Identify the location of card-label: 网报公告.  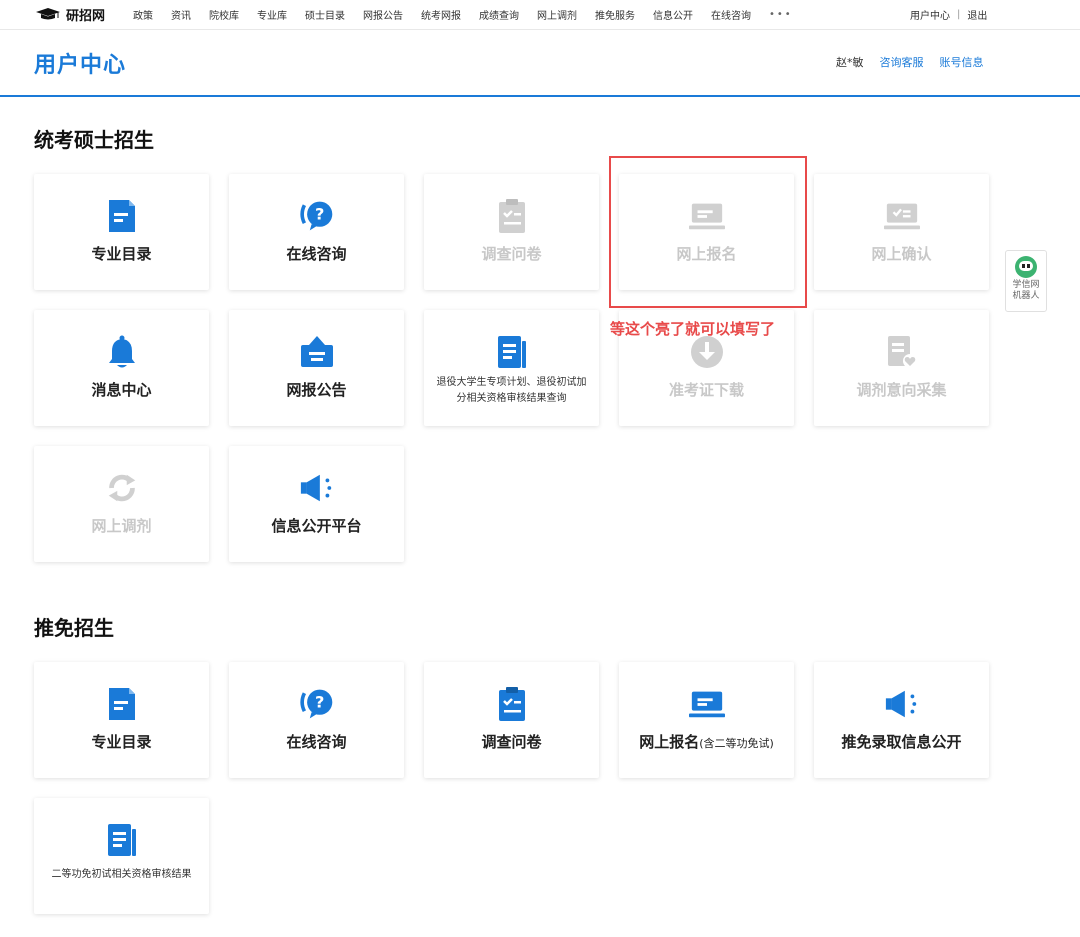
(316, 390).